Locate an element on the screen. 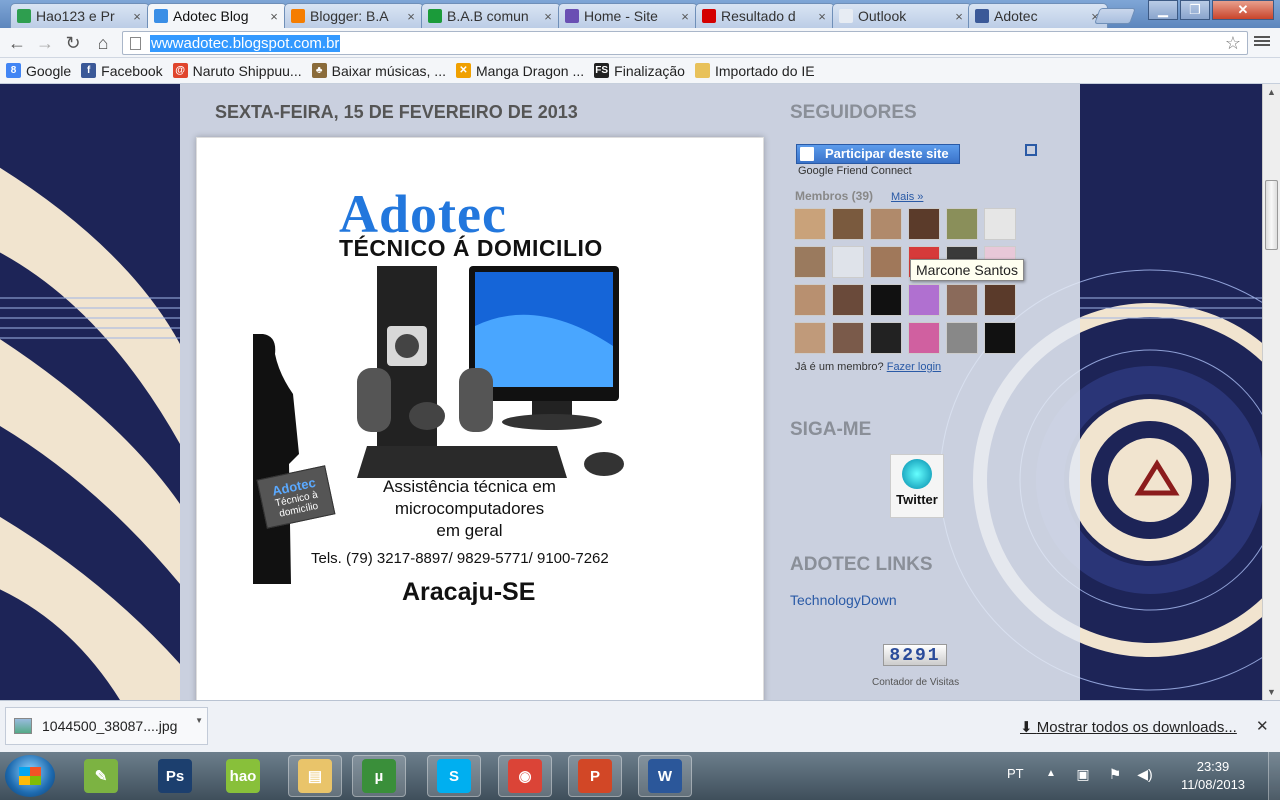 The image size is (1280, 800). photoshop-app: Ps is located at coordinates (175, 776).